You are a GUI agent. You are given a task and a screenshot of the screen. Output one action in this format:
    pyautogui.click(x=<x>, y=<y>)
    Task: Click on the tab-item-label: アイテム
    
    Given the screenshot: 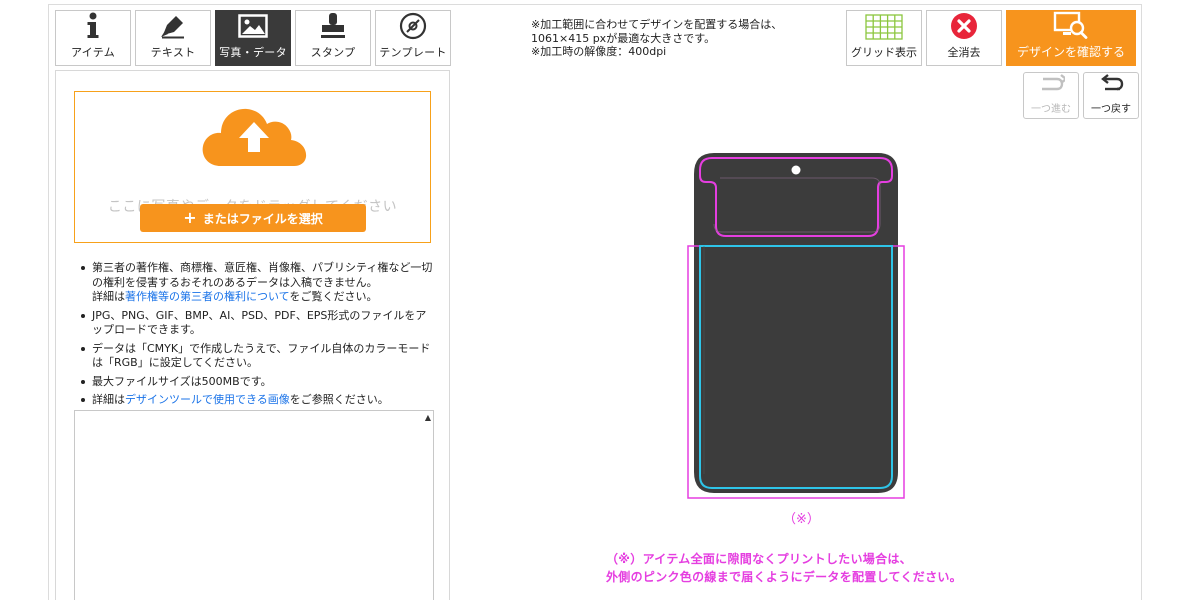 What is the action you would take?
    pyautogui.click(x=93, y=52)
    